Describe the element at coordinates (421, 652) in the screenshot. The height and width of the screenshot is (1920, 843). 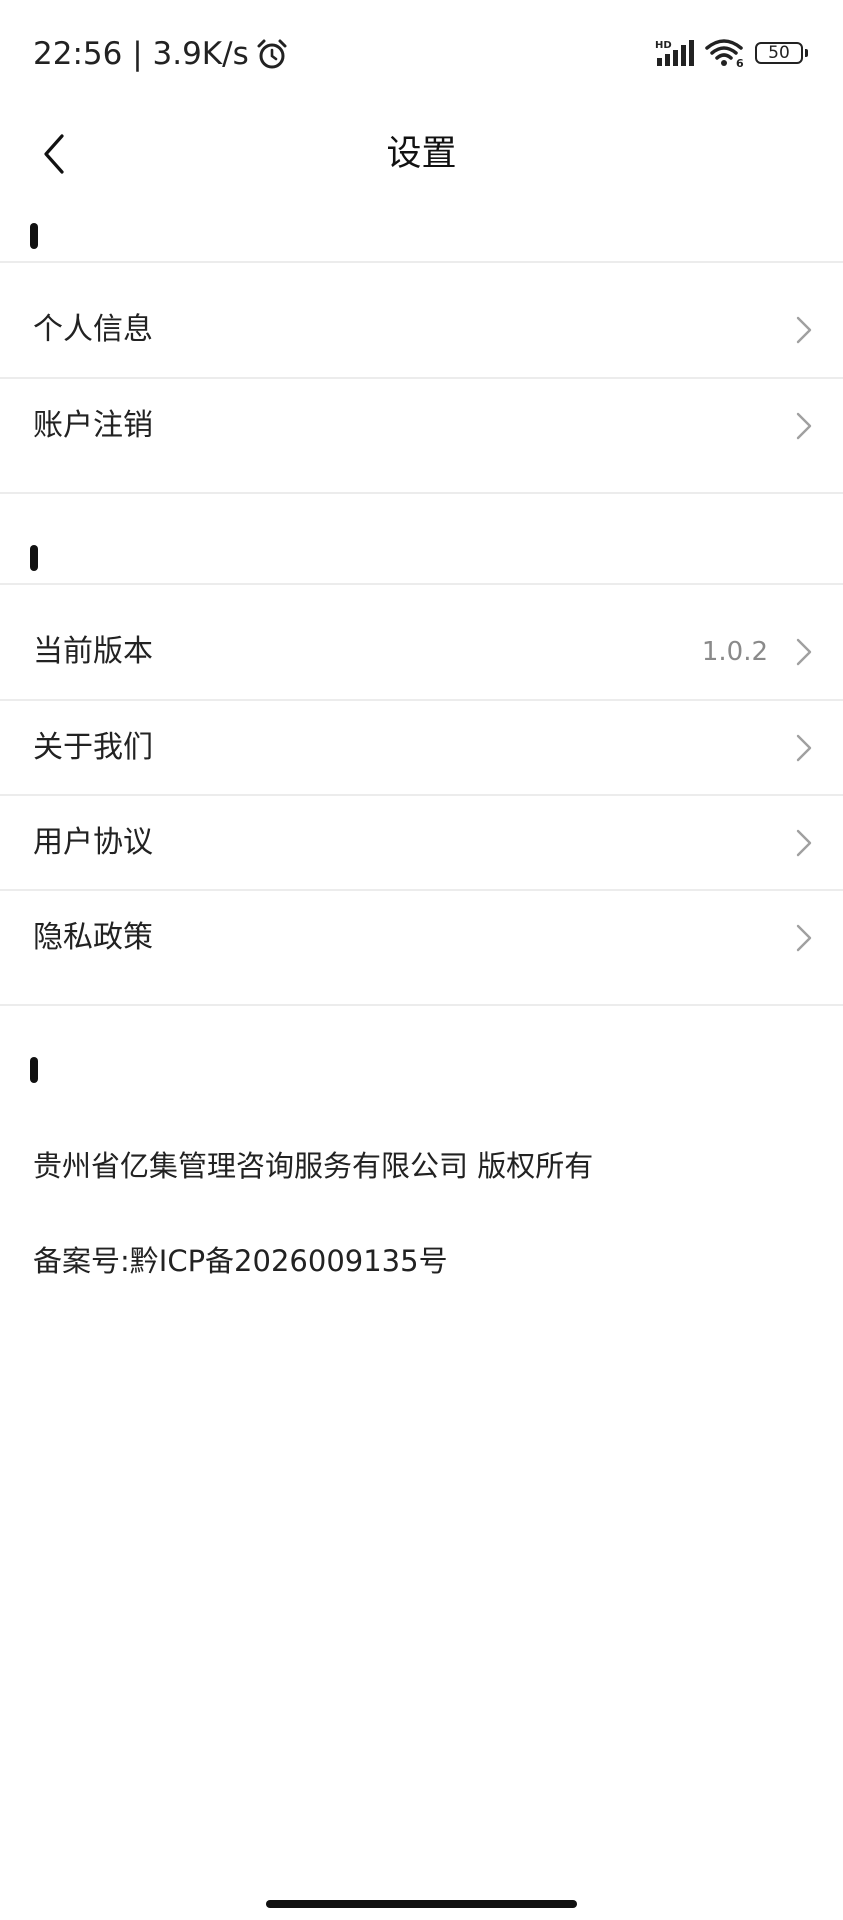
I see `settings-row-current-version: 当前版本 1.0.2` at that location.